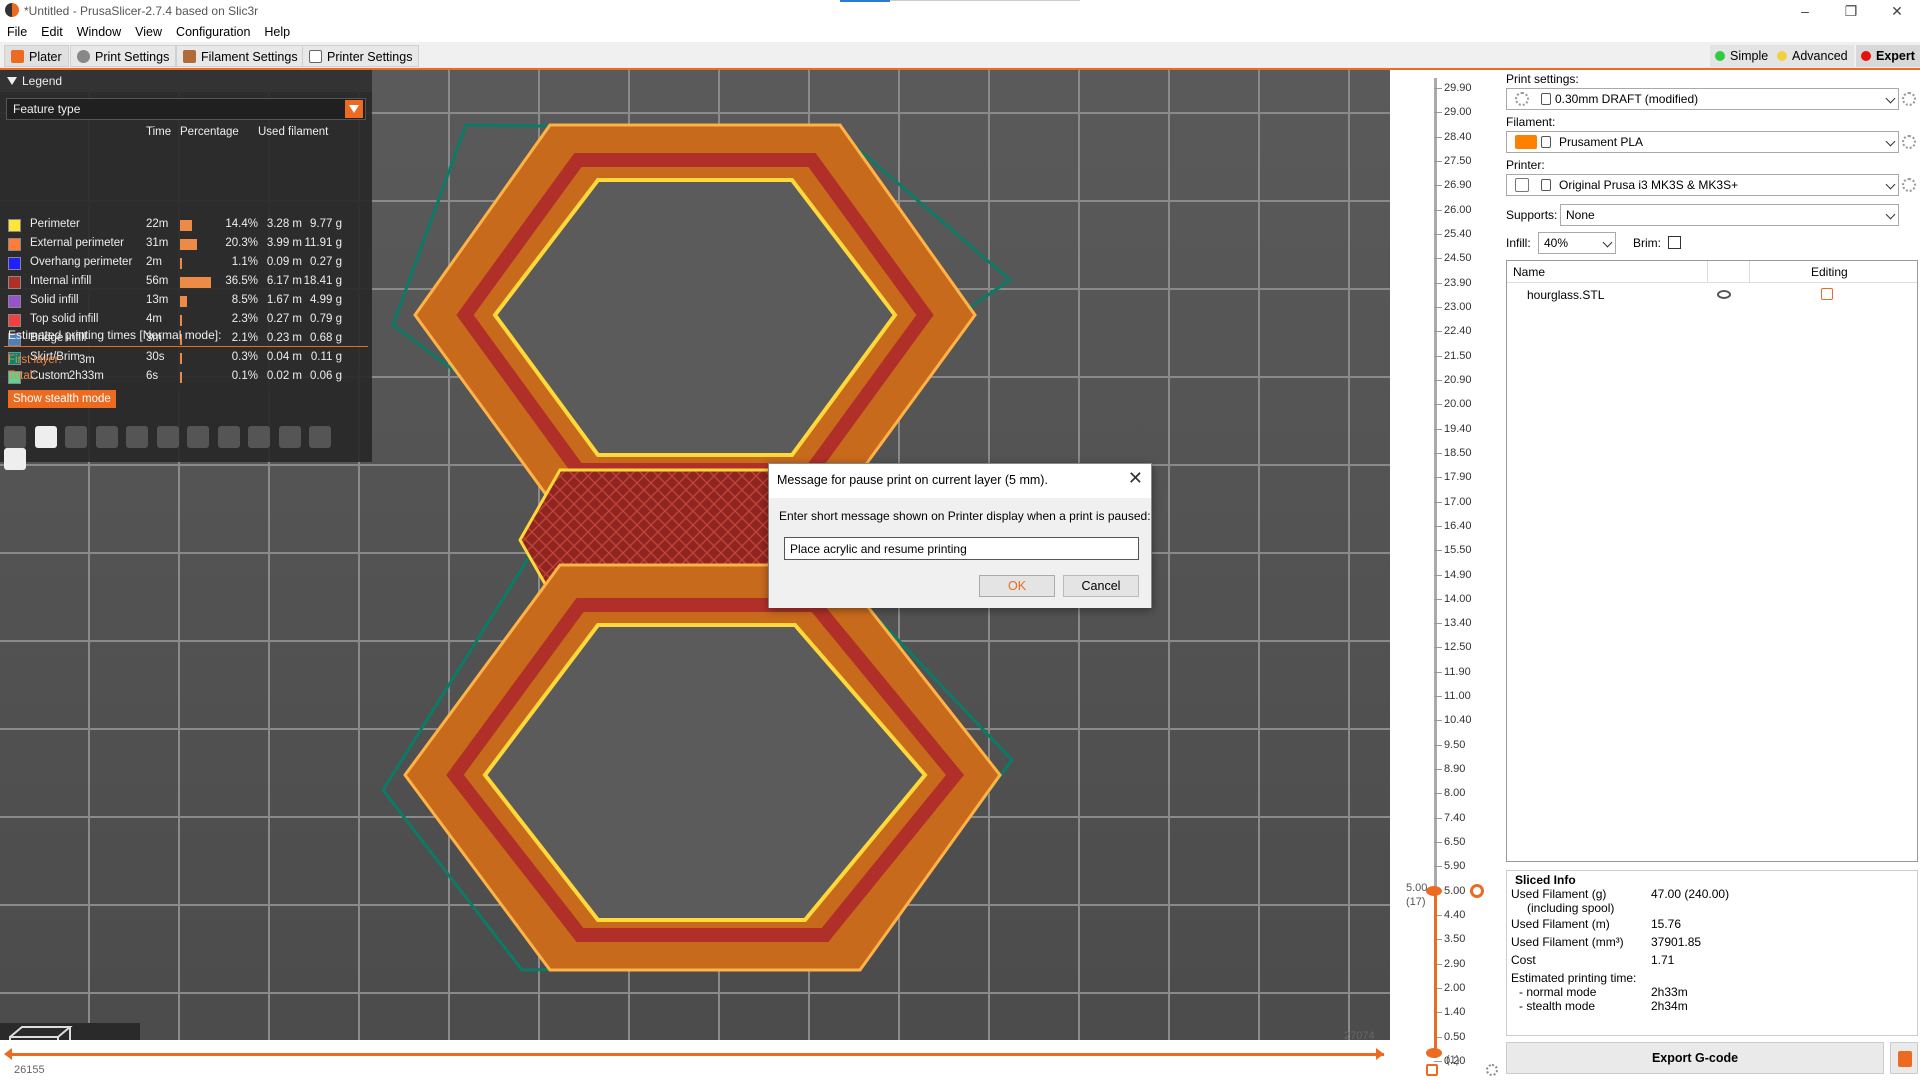  I want to click on custom-gcodes-icon, so click(259, 437).